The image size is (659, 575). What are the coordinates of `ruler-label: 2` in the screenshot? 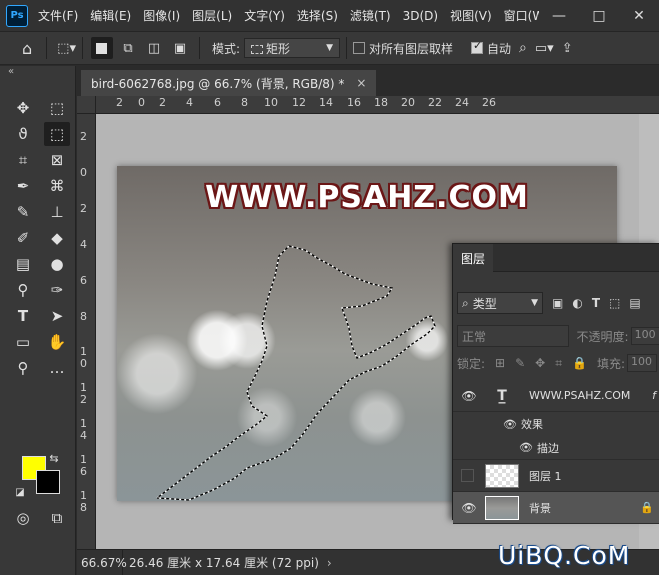 It's located at (119, 102).